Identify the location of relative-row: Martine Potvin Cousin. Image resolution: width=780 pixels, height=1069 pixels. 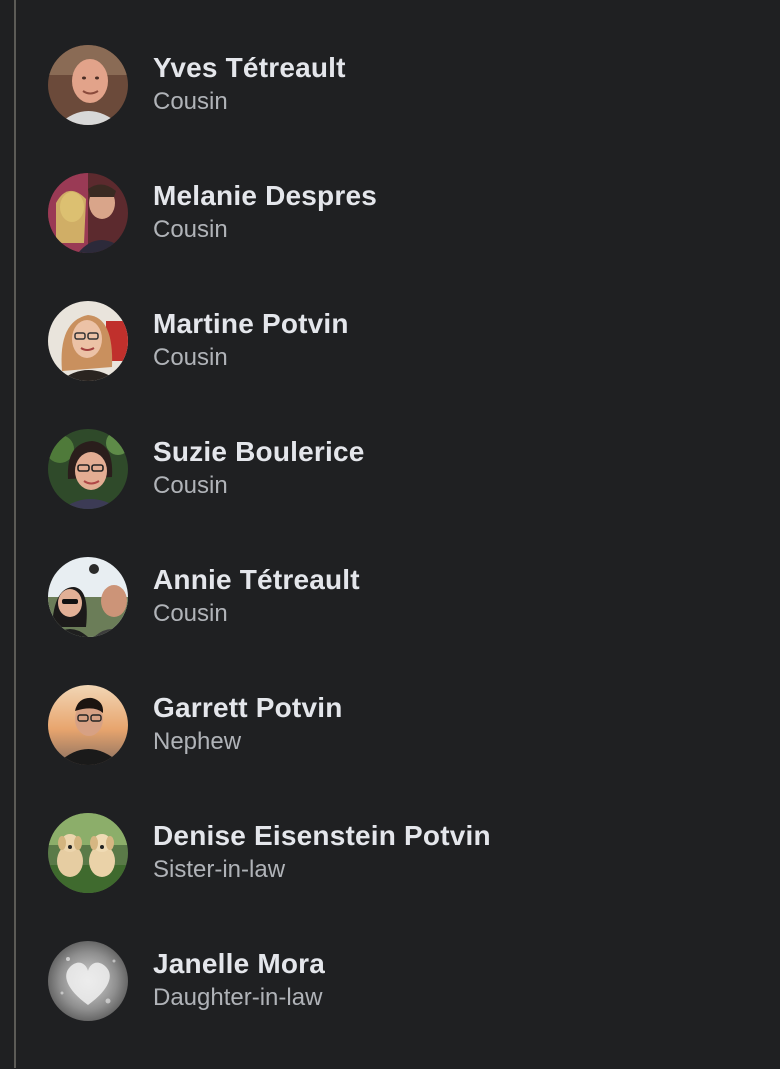
(414, 341).